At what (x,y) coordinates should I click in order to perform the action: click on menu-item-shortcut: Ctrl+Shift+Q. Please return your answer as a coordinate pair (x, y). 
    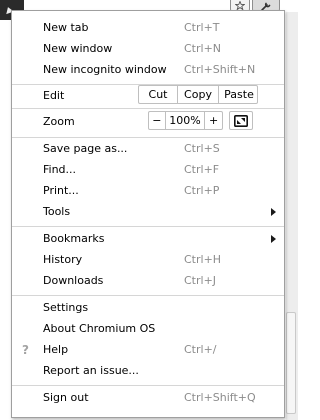
    Looking at the image, I should click on (220, 397).